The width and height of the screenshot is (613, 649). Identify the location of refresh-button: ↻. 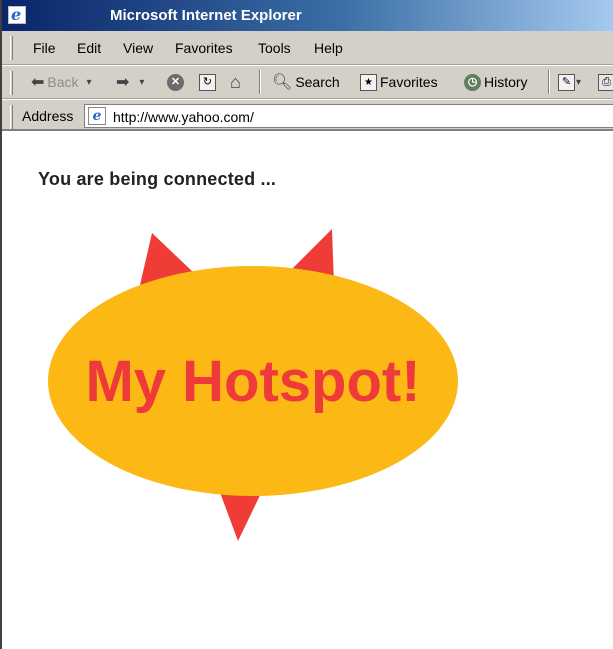
(207, 82).